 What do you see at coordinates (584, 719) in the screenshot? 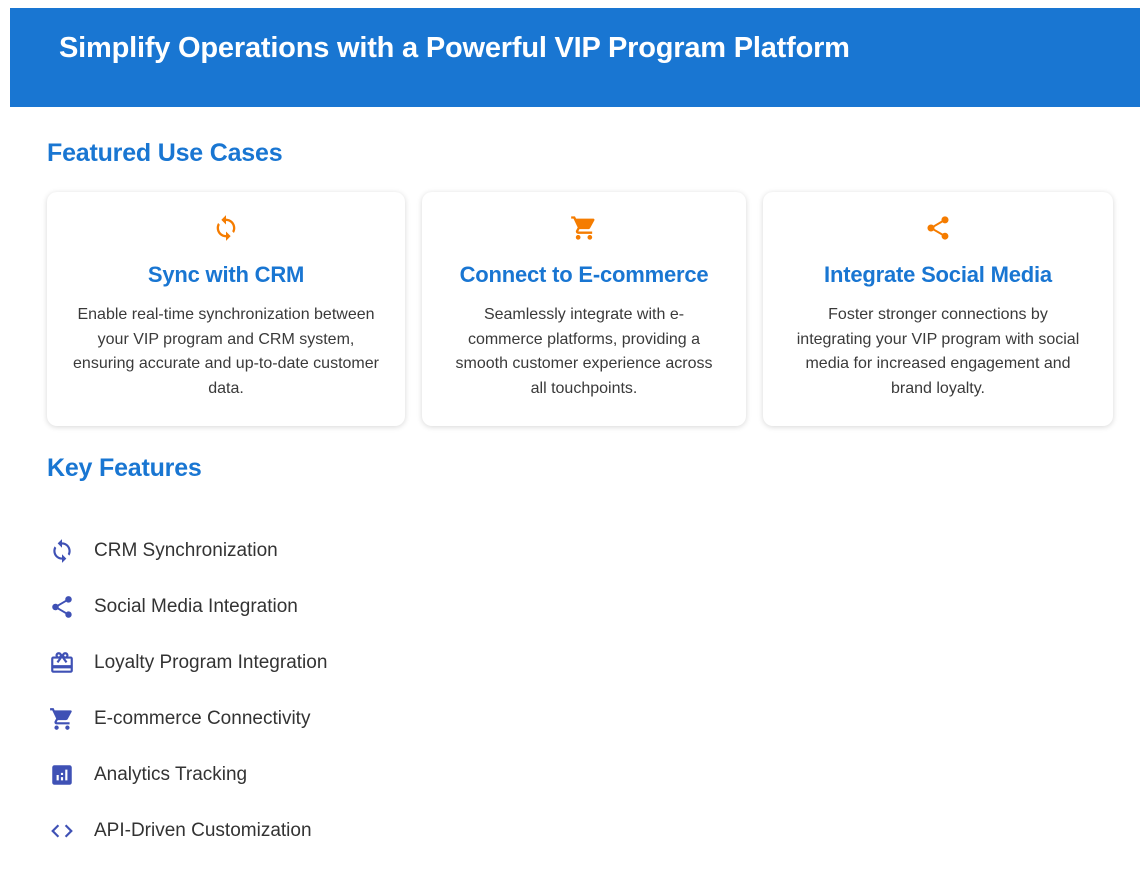
I see `list-item: E-commerce Connectivity` at bounding box center [584, 719].